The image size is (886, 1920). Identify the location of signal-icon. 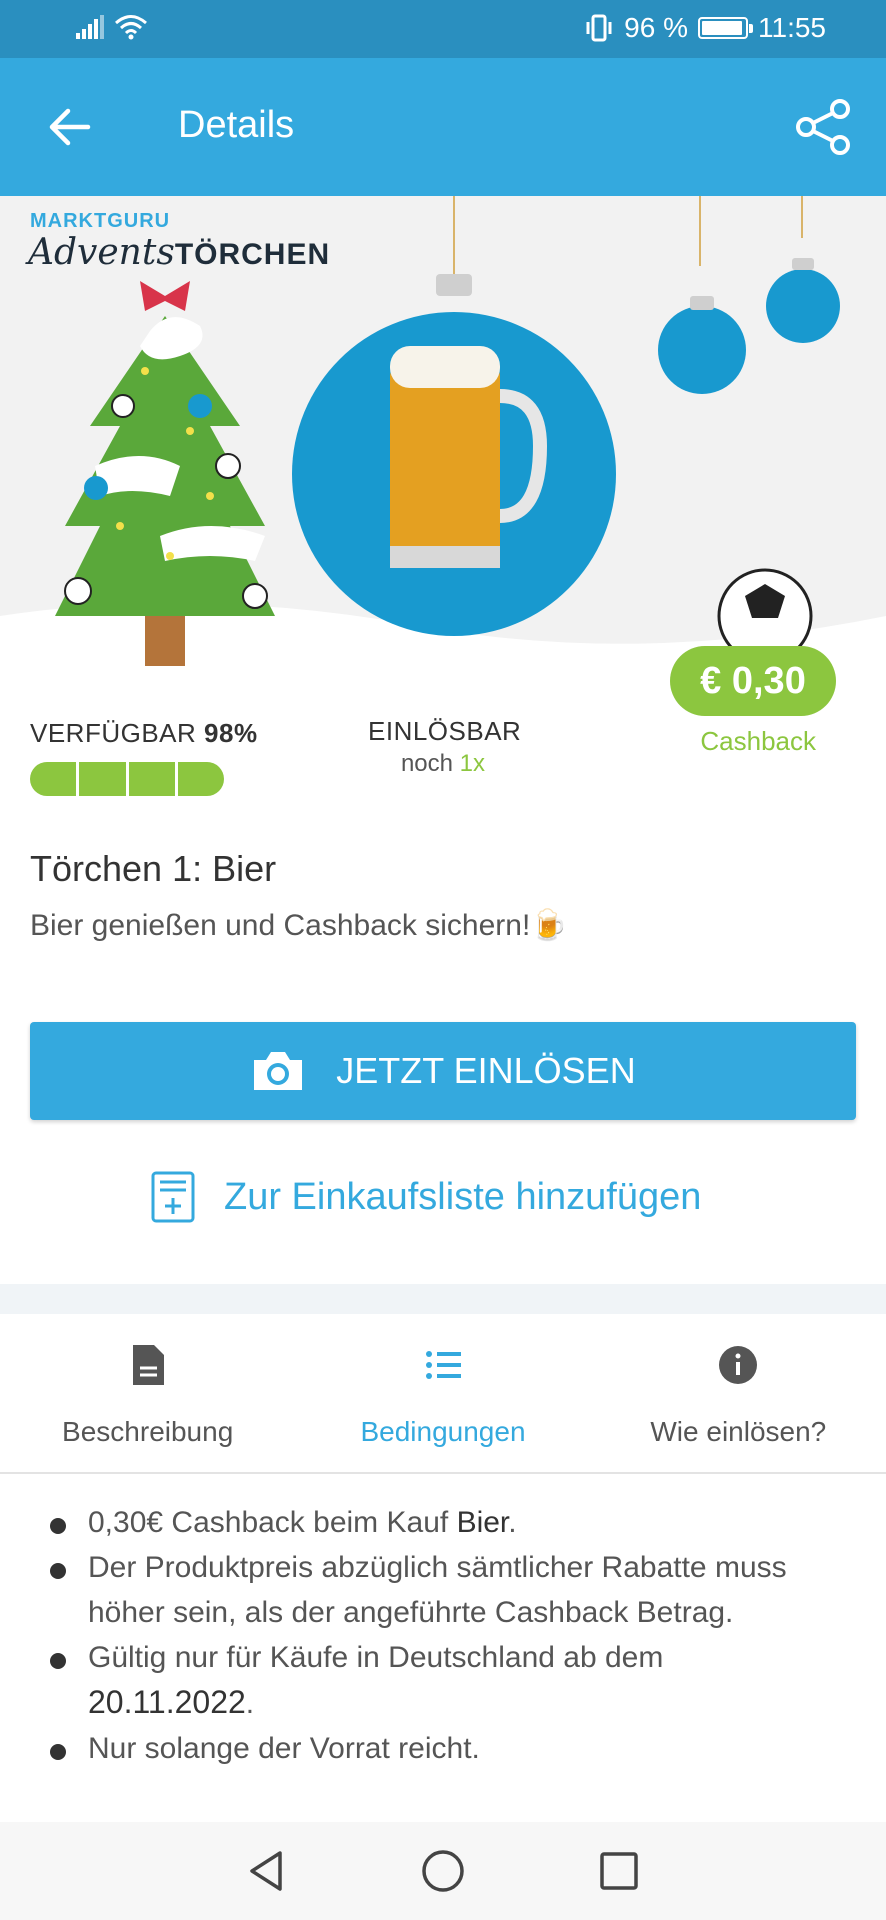
(90, 27).